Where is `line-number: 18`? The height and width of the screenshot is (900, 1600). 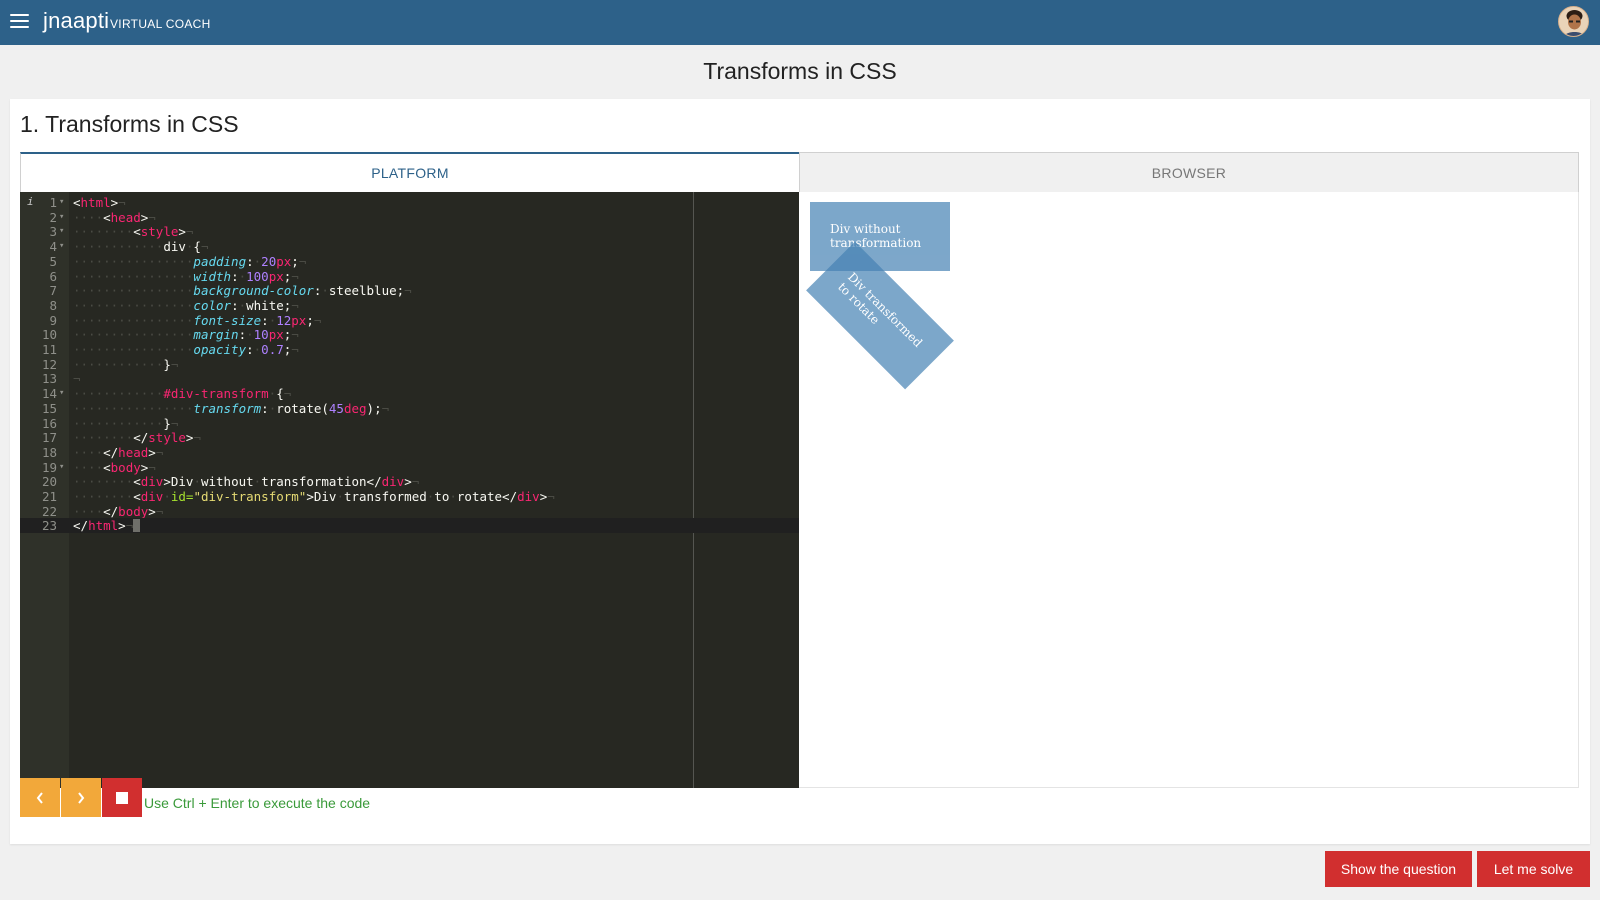 line-number: 18 is located at coordinates (49, 452).